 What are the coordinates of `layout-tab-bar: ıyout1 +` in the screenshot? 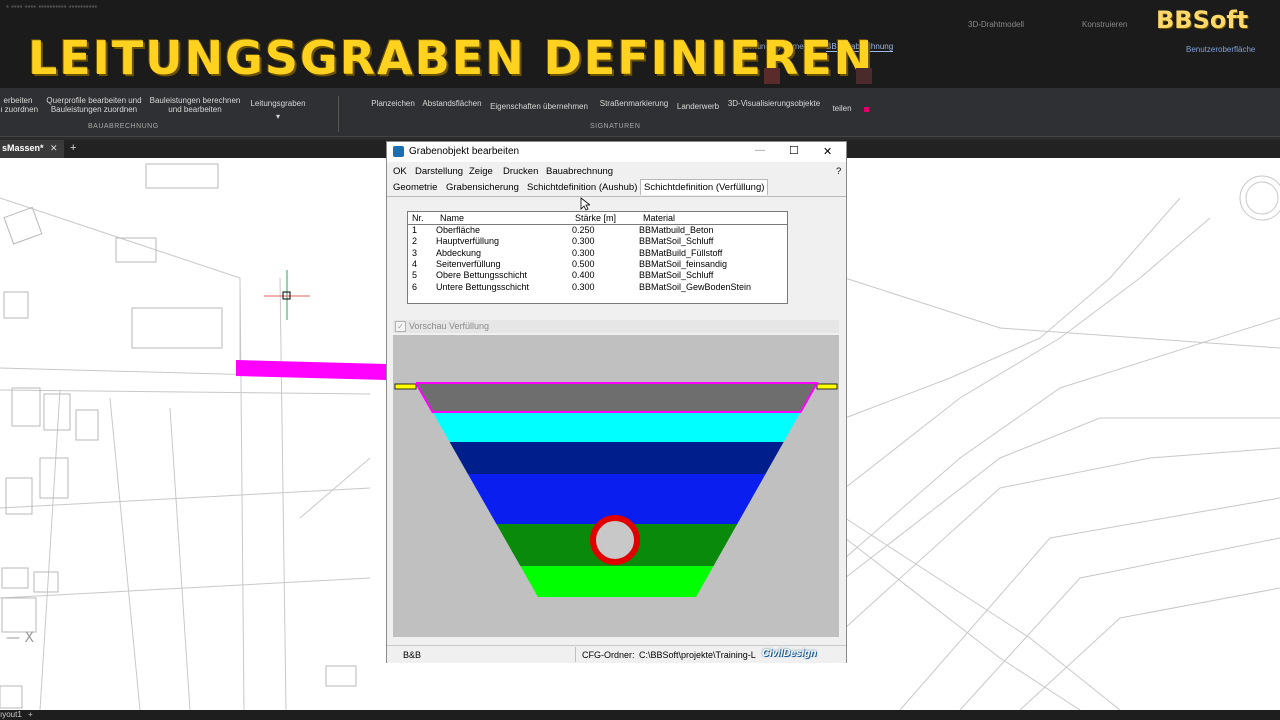 It's located at (640, 715).